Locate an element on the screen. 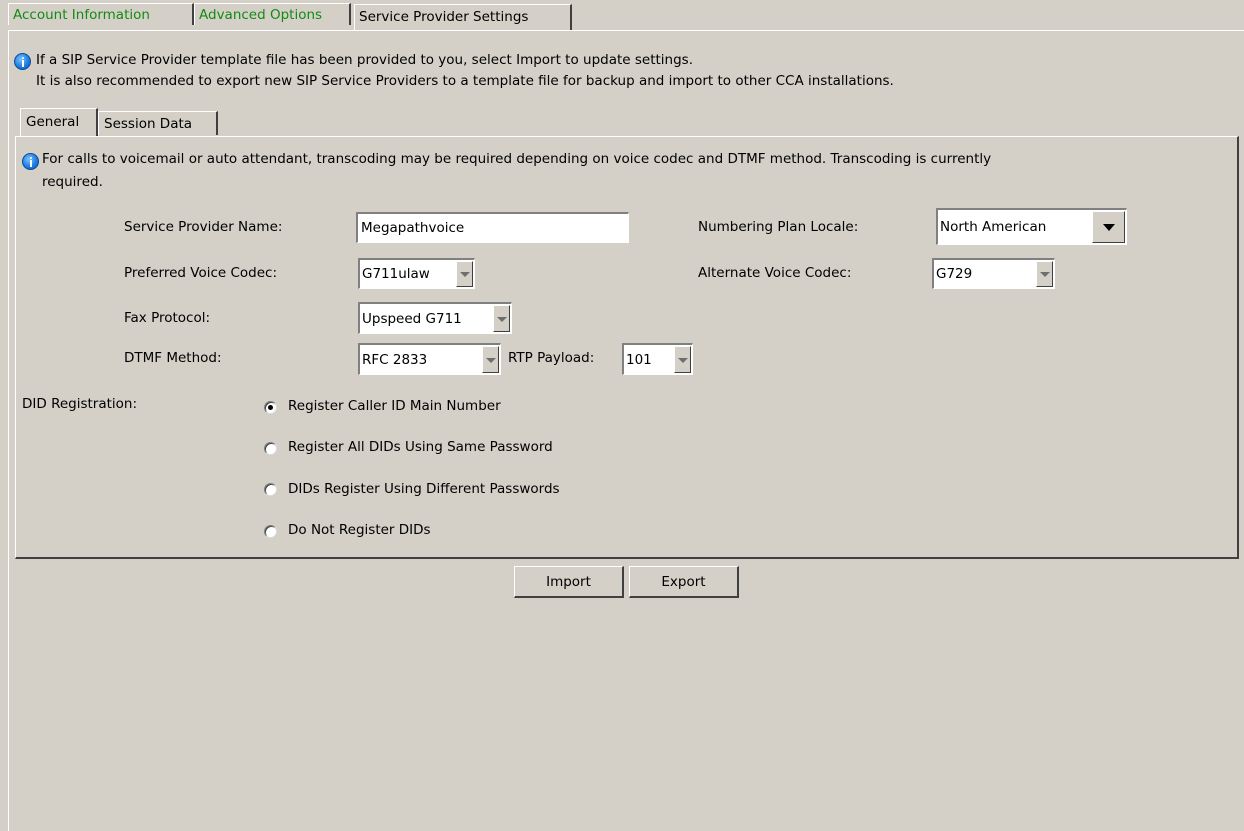  numbering-plan-value: North American is located at coordinates (993, 227).